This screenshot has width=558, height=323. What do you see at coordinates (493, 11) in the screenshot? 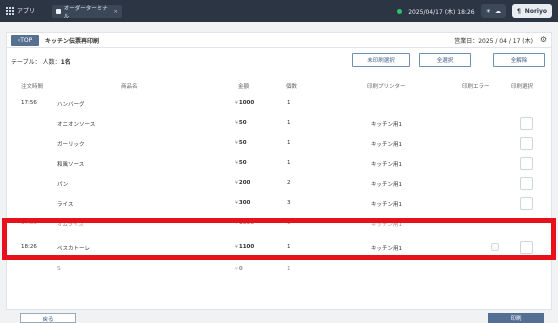
I see `display-settings: ☀ ☁` at bounding box center [493, 11].